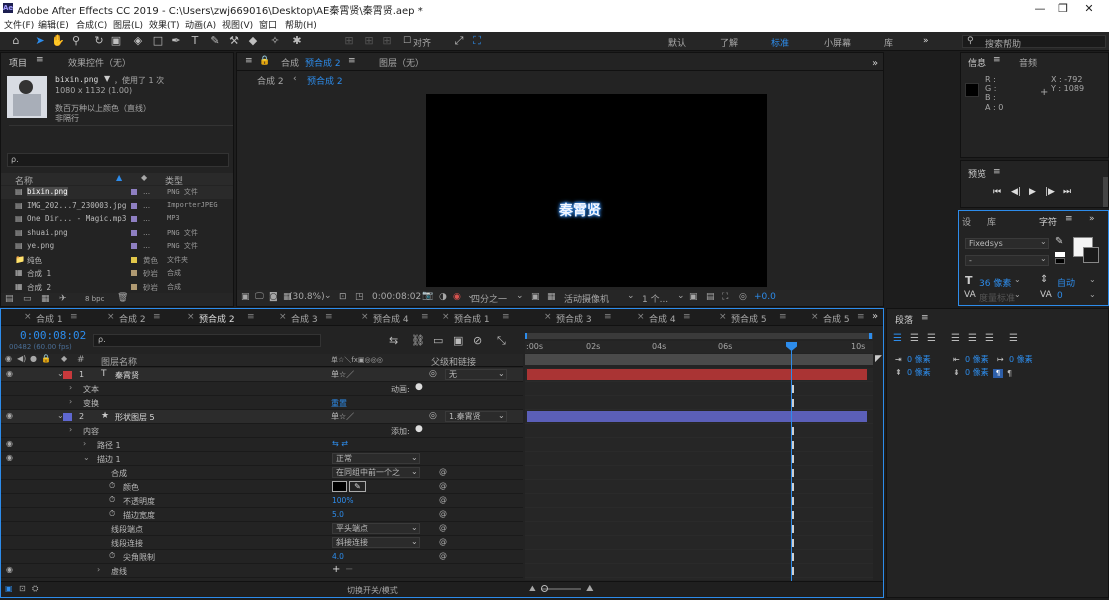 The width and height of the screenshot is (1109, 600). Describe the element at coordinates (677, 42) in the screenshot. I see `workspace-default: 默认` at that location.